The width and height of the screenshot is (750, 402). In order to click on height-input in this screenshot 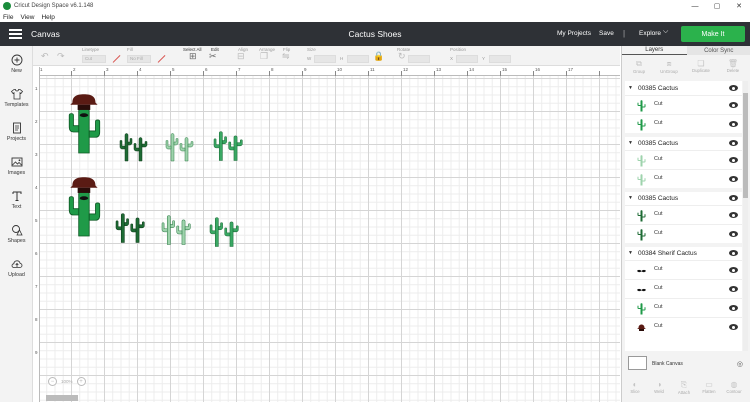, I will do `click(358, 59)`.